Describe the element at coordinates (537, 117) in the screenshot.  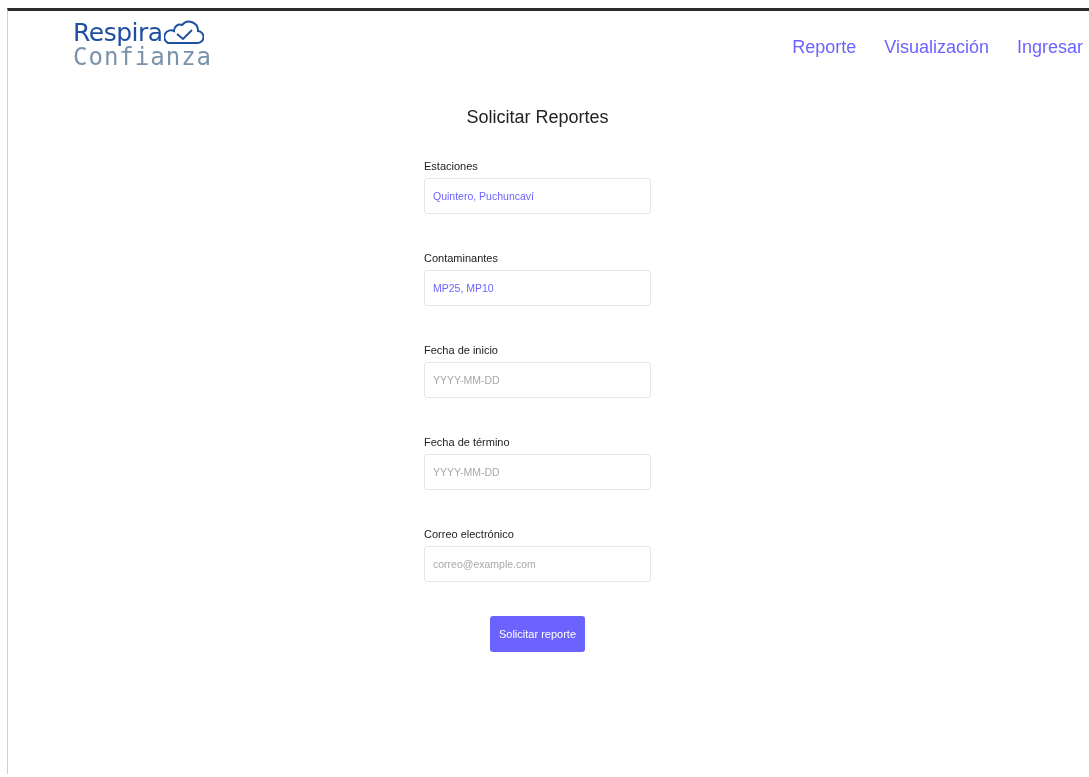
I see `form-title: Solicitar Reportes` at that location.